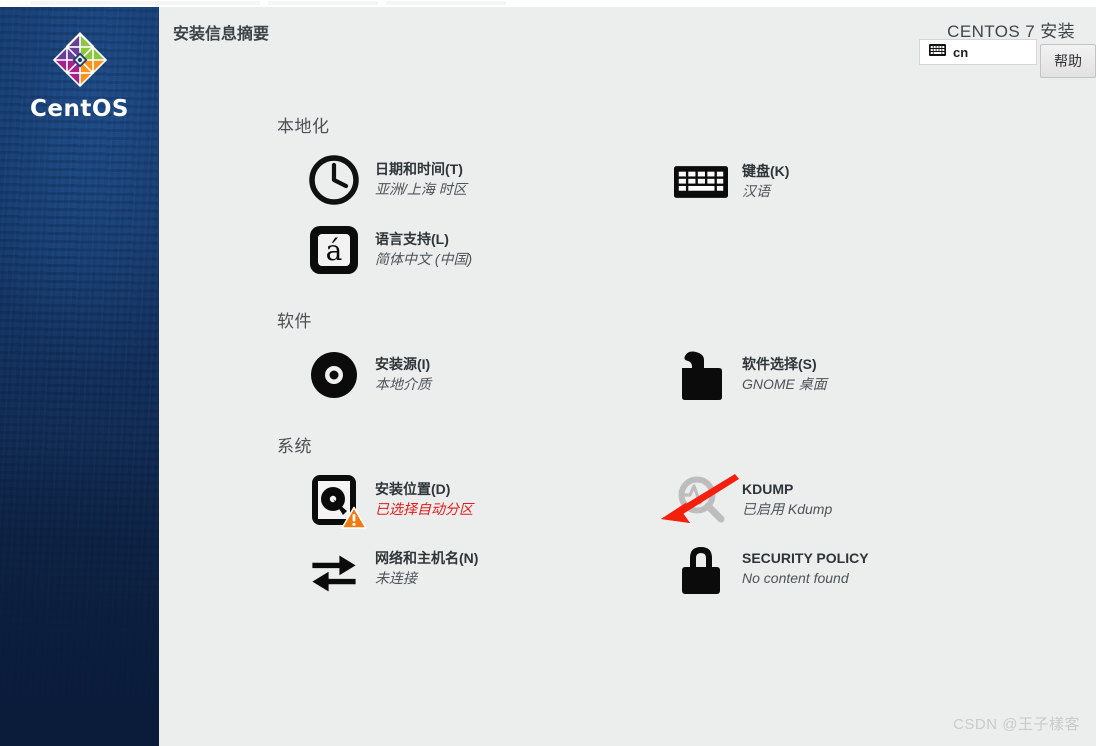 This screenshot has width=1096, height=746. I want to click on spoke-status: 汉语, so click(756, 191).